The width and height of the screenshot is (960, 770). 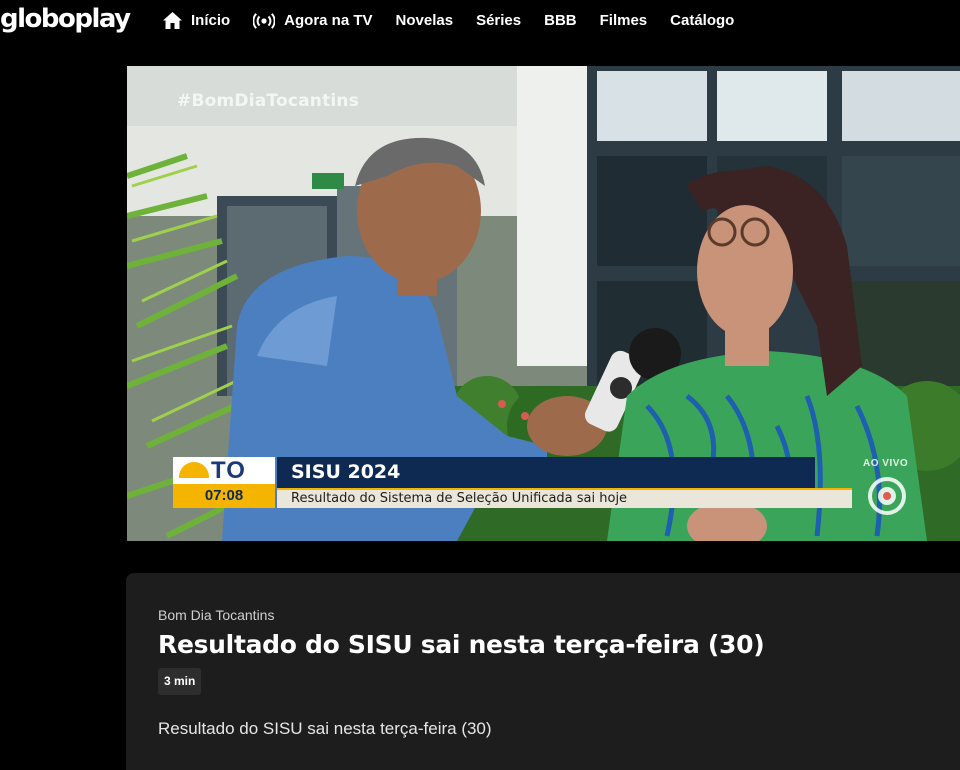 I want to click on nav-item-label: BBB, so click(x=560, y=20).